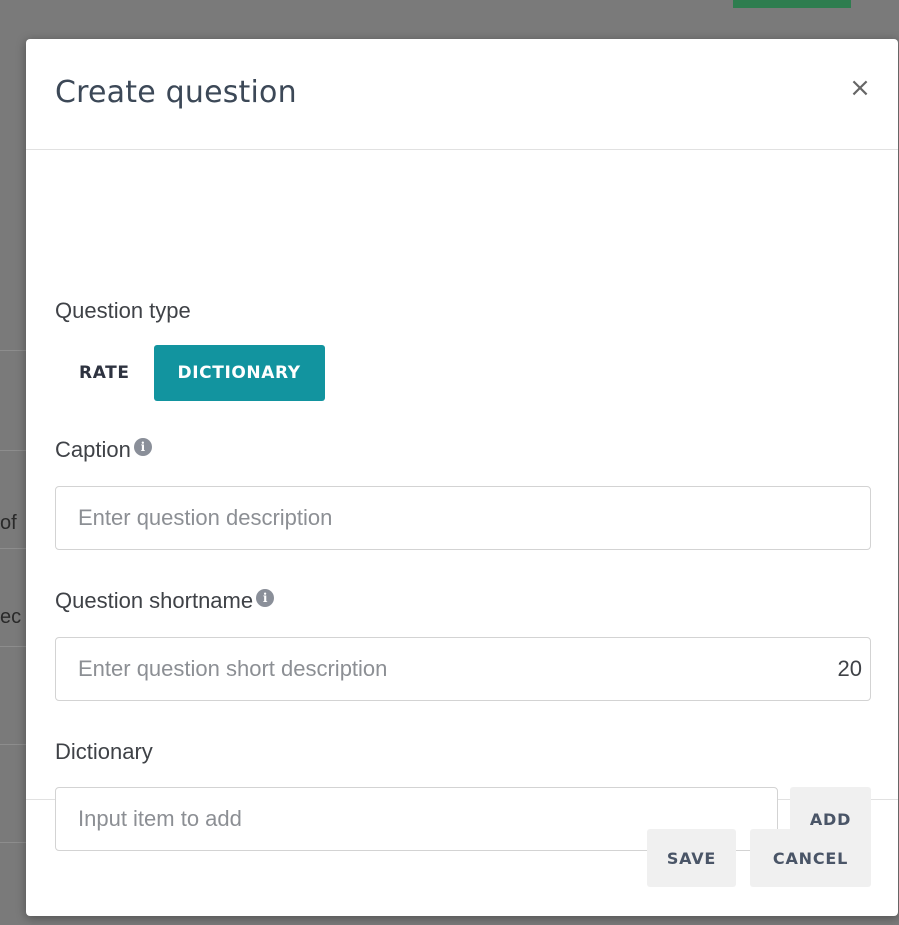 This screenshot has width=899, height=925. What do you see at coordinates (11, 617) in the screenshot?
I see `background-text: ec` at bounding box center [11, 617].